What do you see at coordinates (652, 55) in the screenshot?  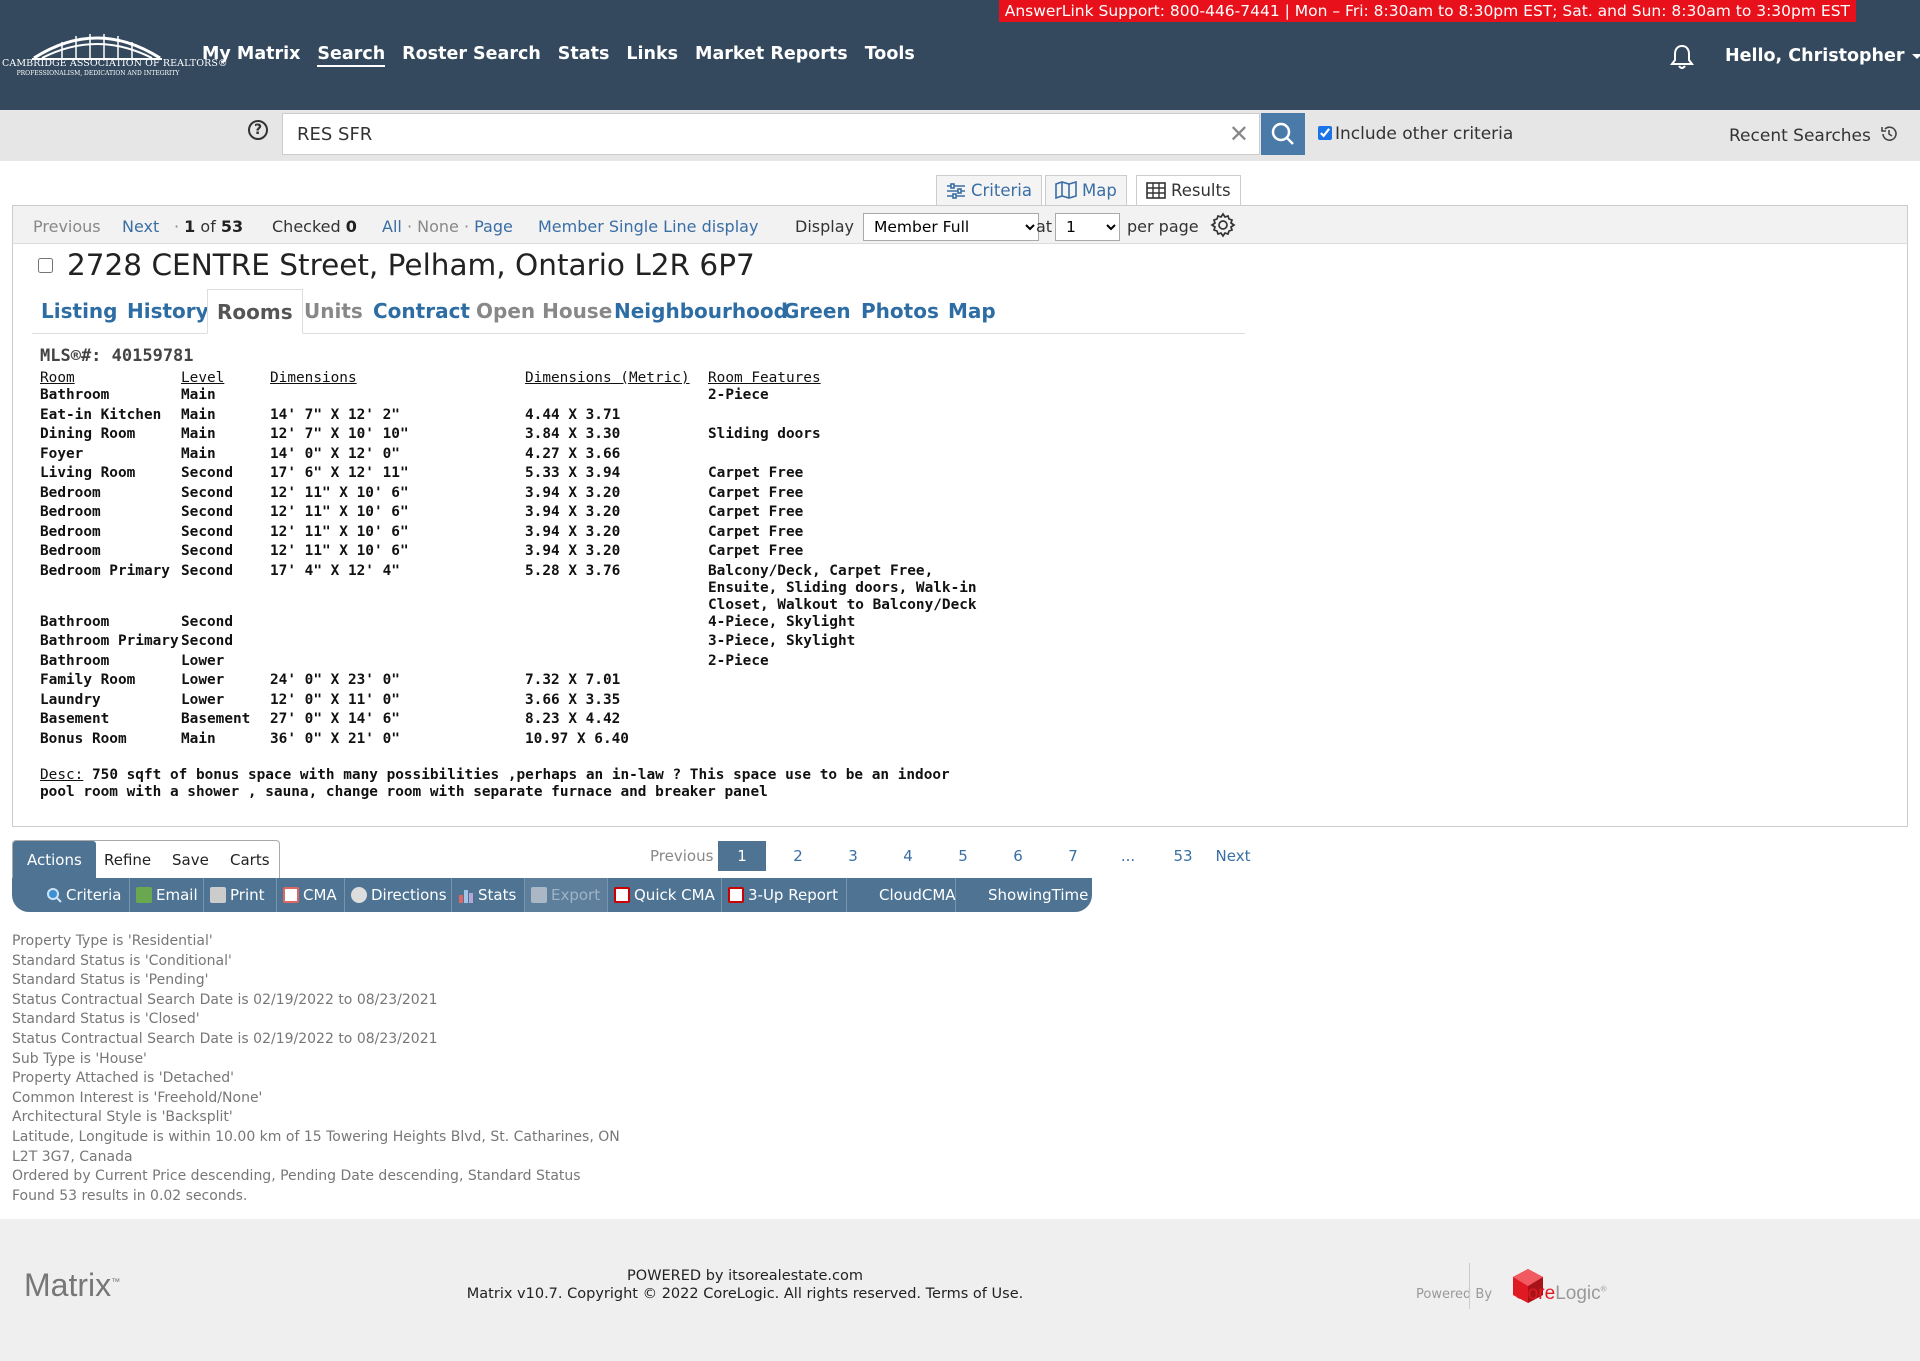 I see `nav-links: Links` at bounding box center [652, 55].